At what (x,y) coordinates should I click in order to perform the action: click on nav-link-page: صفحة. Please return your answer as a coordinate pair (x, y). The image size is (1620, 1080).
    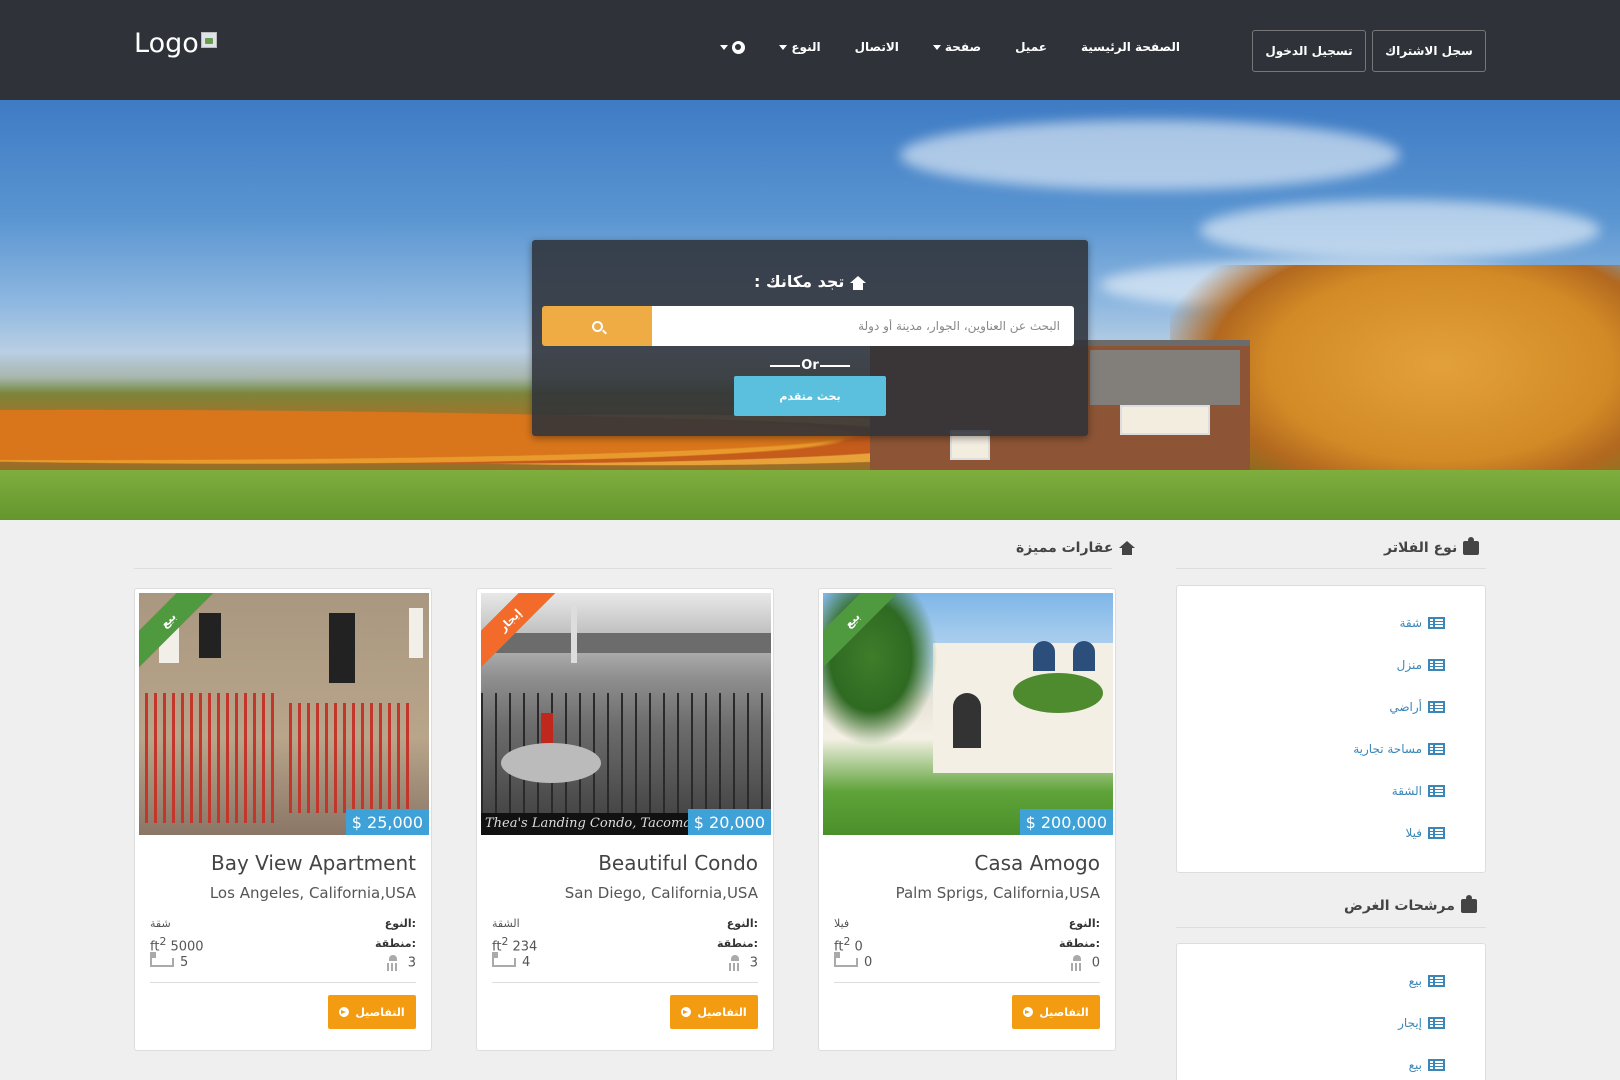
    Looking at the image, I should click on (956, 47).